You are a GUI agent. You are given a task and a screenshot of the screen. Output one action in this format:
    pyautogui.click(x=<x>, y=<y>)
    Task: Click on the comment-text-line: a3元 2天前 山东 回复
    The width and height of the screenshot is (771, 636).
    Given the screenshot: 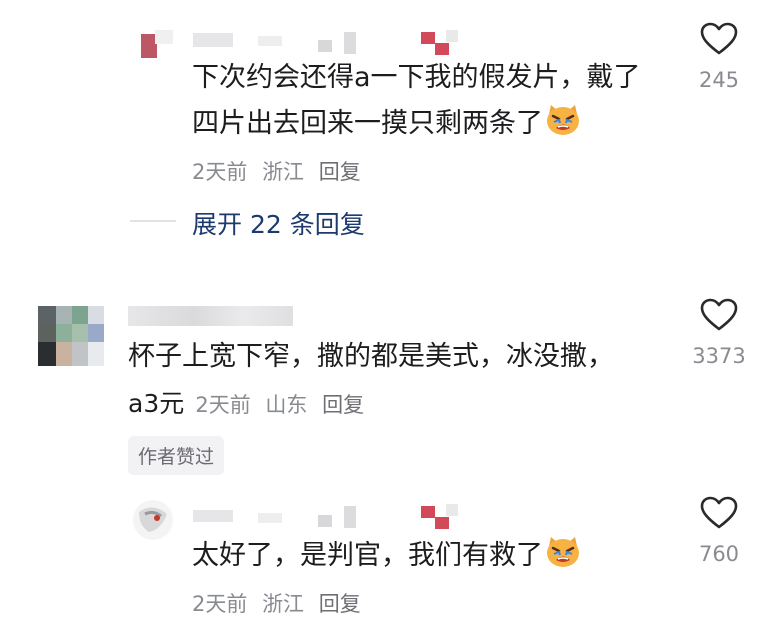 What is the action you would take?
    pyautogui.click(x=250, y=404)
    